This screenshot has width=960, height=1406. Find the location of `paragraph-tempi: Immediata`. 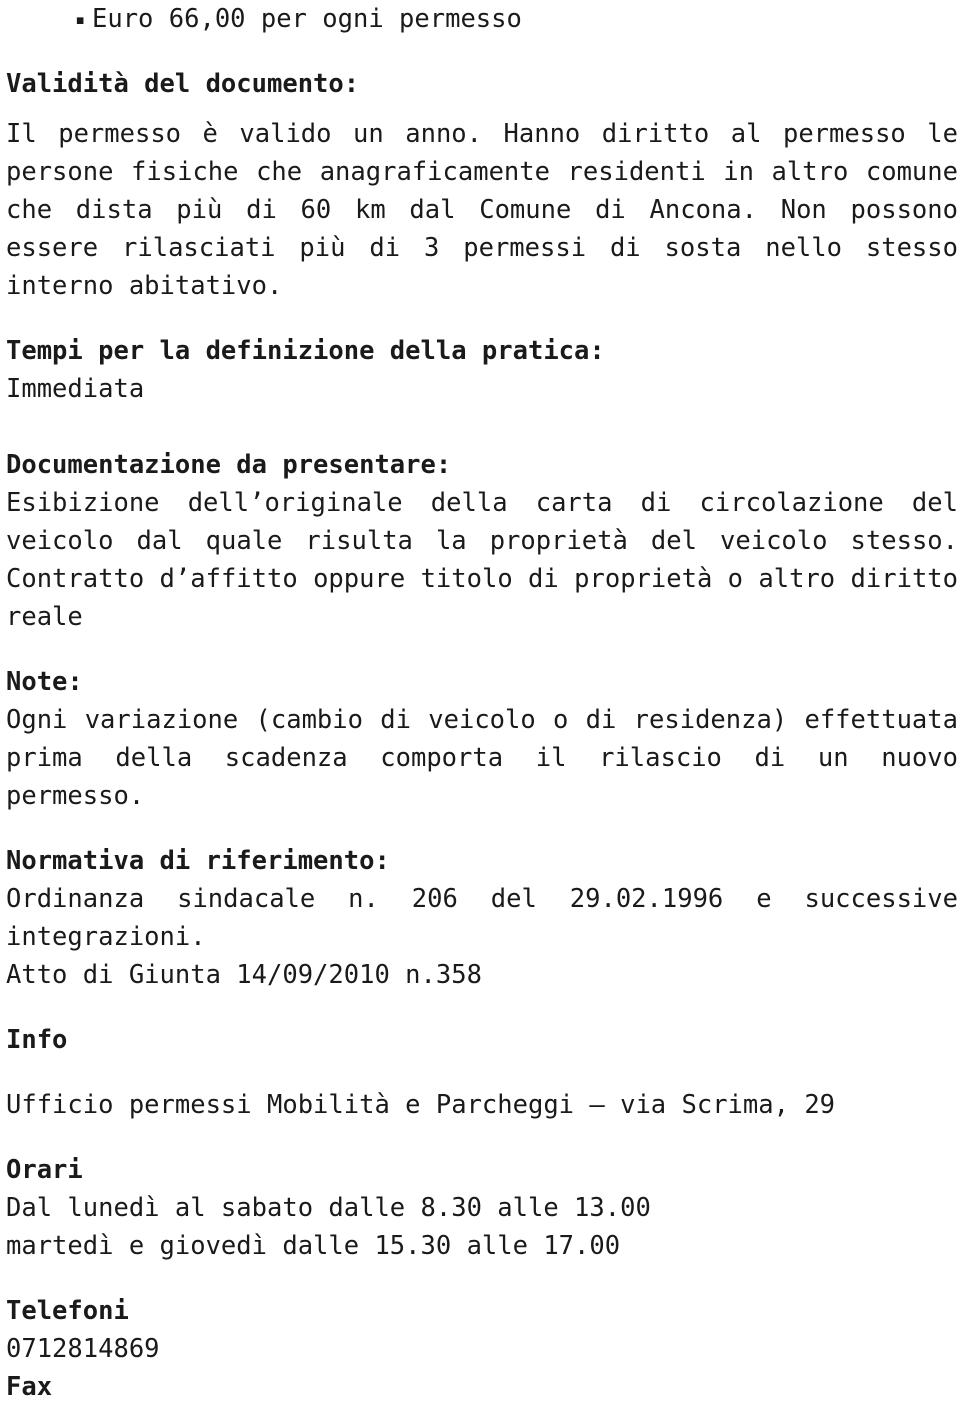

paragraph-tempi: Immediata is located at coordinates (482, 389).